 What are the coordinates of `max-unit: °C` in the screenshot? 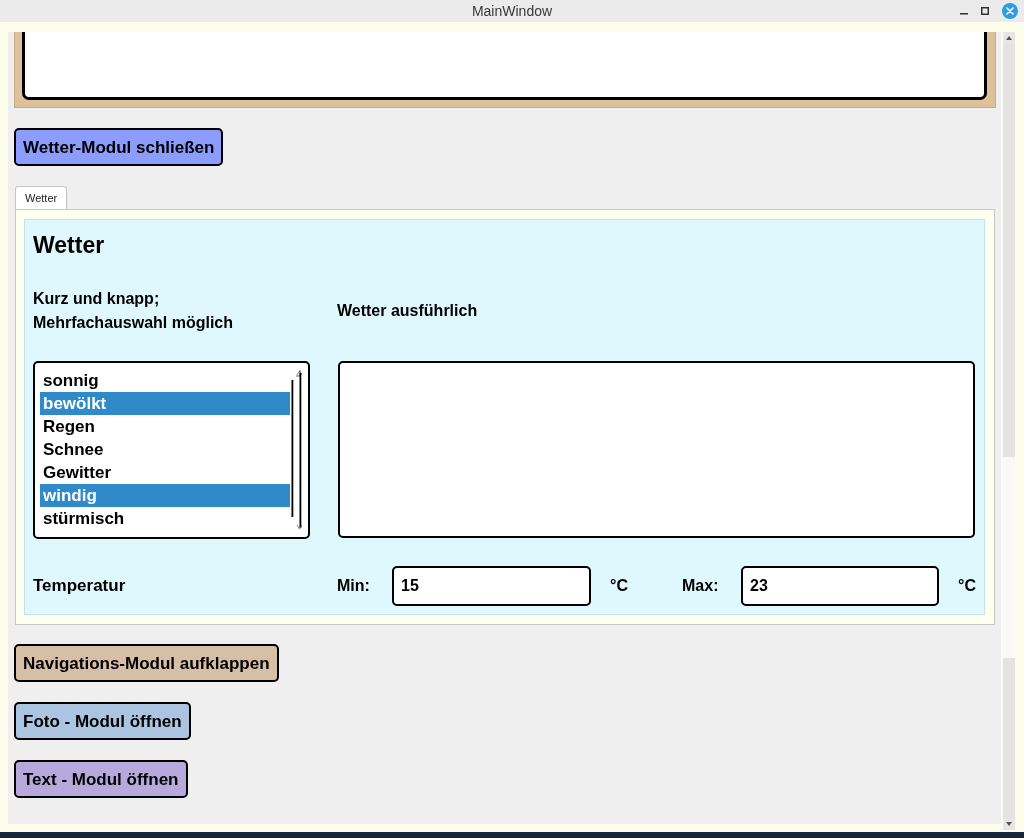 It's located at (967, 585).